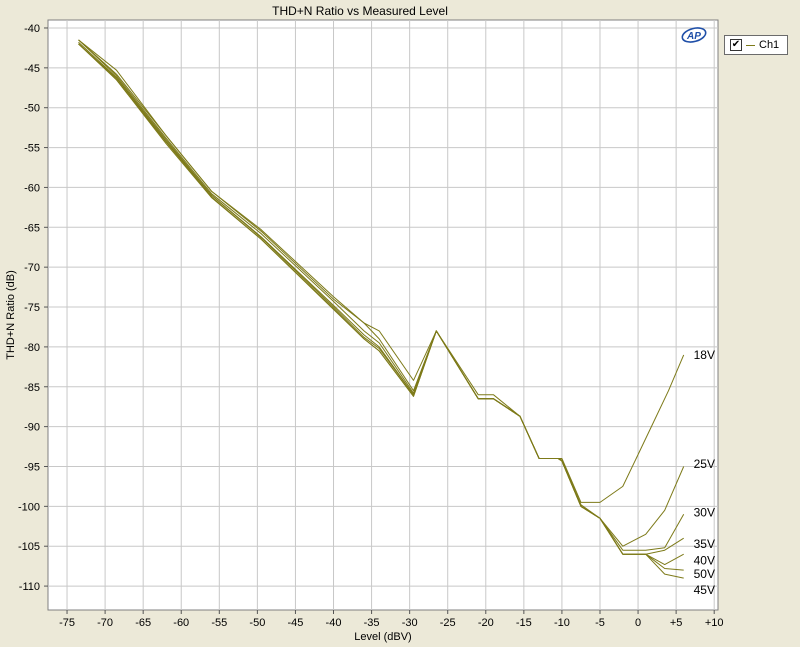 The image size is (800, 647). What do you see at coordinates (32, 268) in the screenshot?
I see `y-tick-label: -70` at bounding box center [32, 268].